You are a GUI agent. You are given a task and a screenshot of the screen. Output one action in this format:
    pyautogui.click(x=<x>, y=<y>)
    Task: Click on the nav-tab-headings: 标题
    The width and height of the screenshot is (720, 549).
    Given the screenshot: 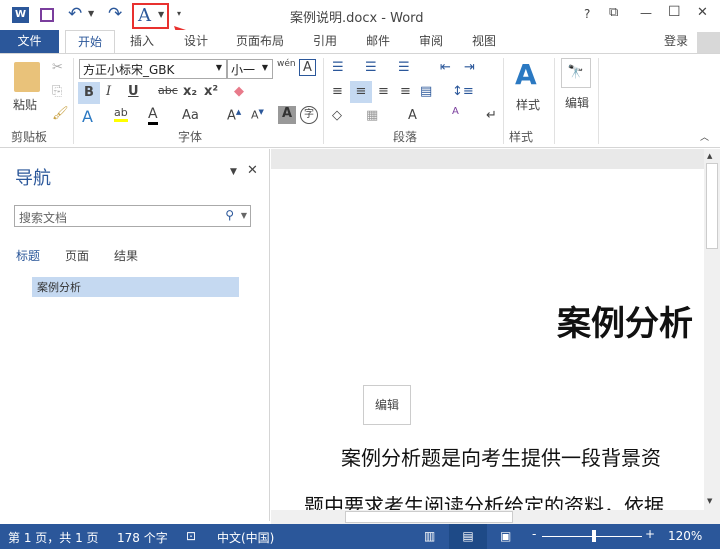 What is the action you would take?
    pyautogui.click(x=28, y=255)
    